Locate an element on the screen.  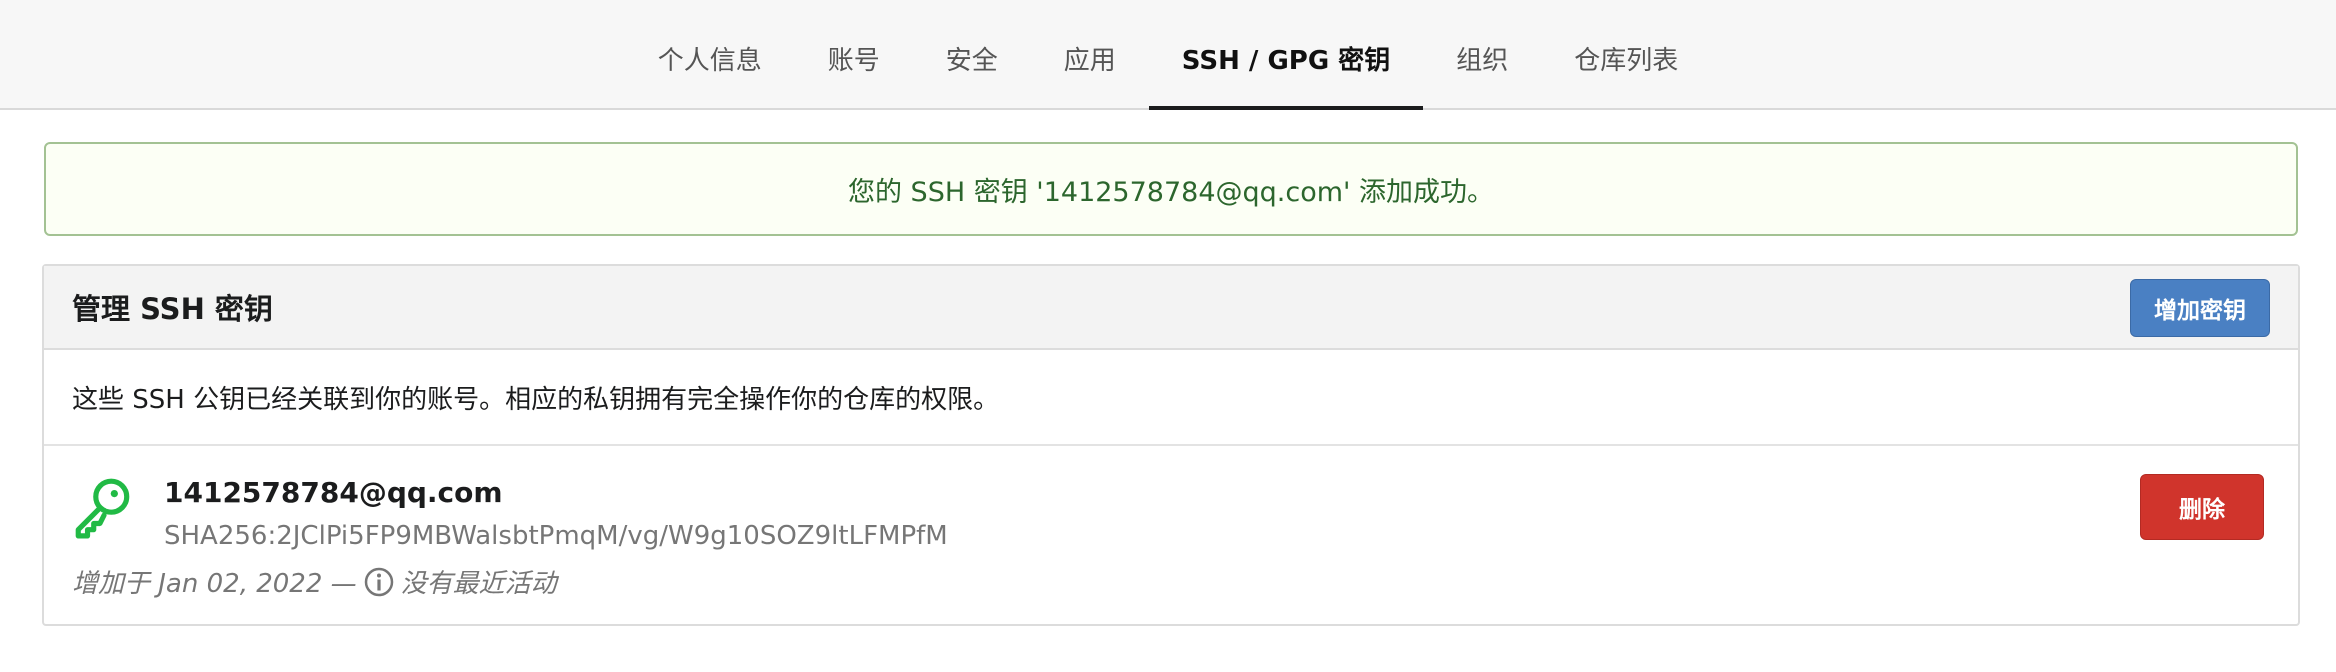
ssh-keys-panel-header: 管理 SSH 密钥 增加密钥 is located at coordinates (1171, 308).